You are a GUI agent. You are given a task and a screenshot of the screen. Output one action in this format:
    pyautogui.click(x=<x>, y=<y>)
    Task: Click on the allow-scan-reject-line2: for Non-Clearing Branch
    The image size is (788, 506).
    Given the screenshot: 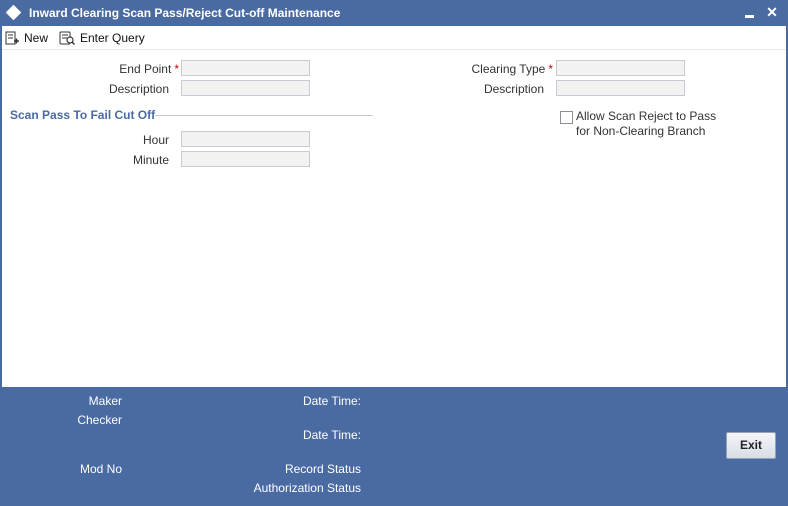 What is the action you would take?
    pyautogui.click(x=641, y=131)
    